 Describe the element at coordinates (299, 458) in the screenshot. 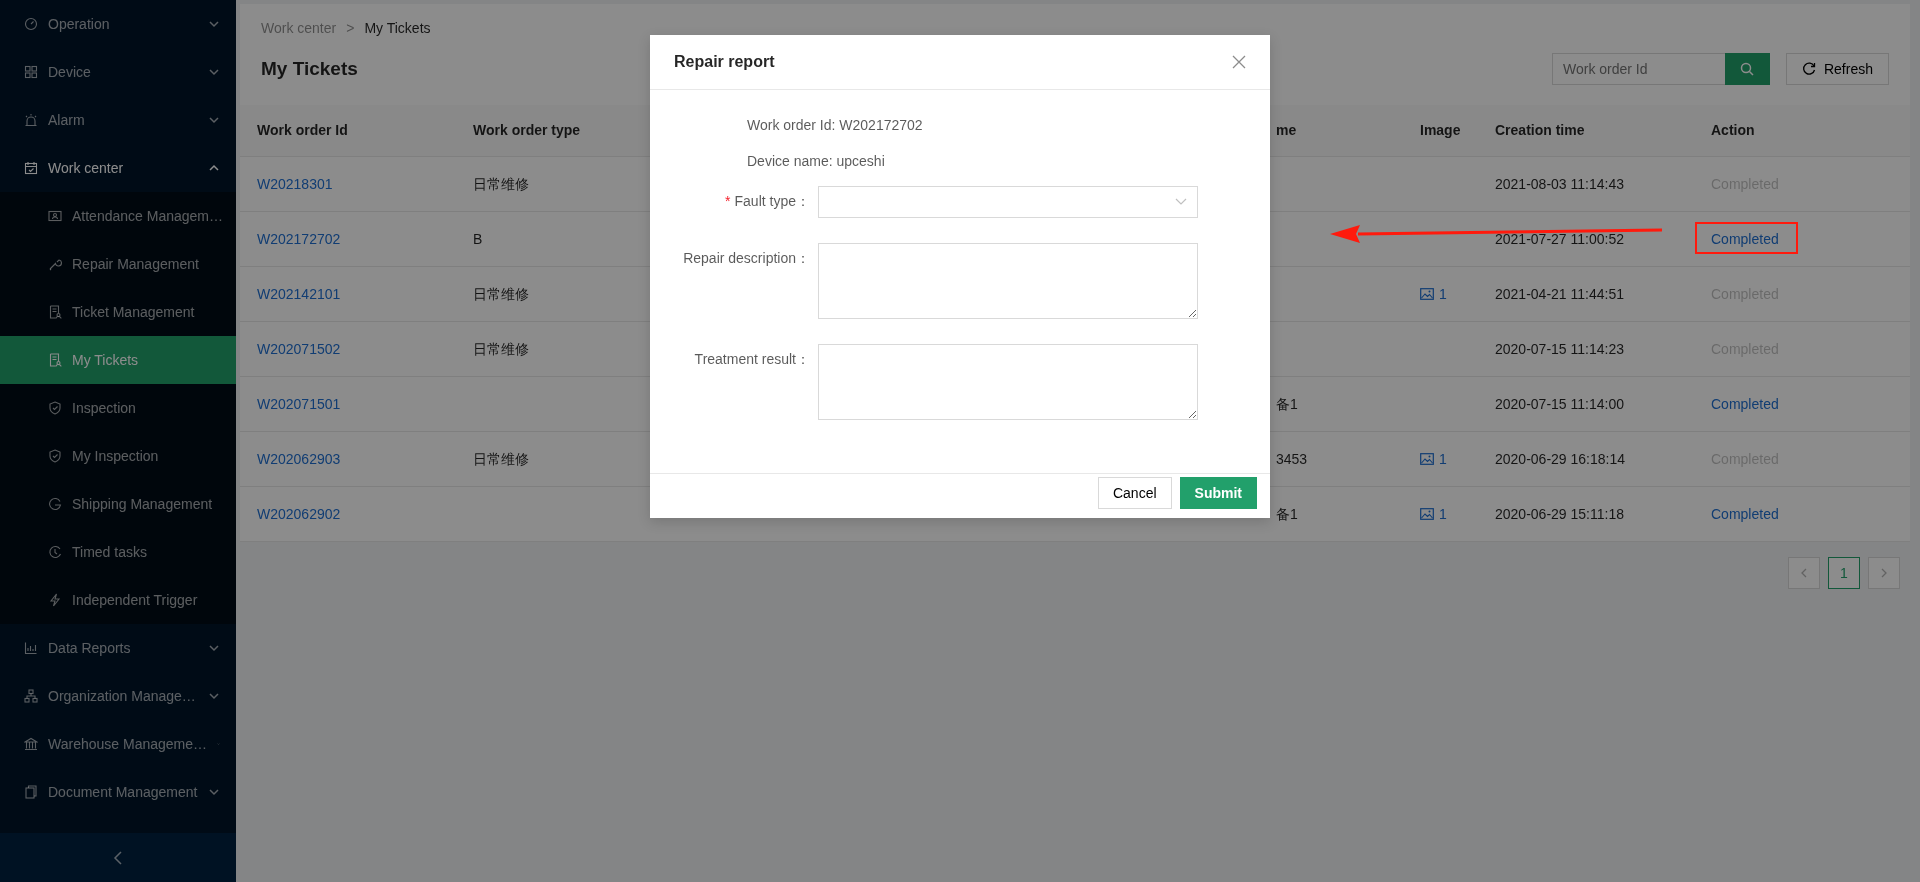

I see `work-order-link: W202062903` at that location.